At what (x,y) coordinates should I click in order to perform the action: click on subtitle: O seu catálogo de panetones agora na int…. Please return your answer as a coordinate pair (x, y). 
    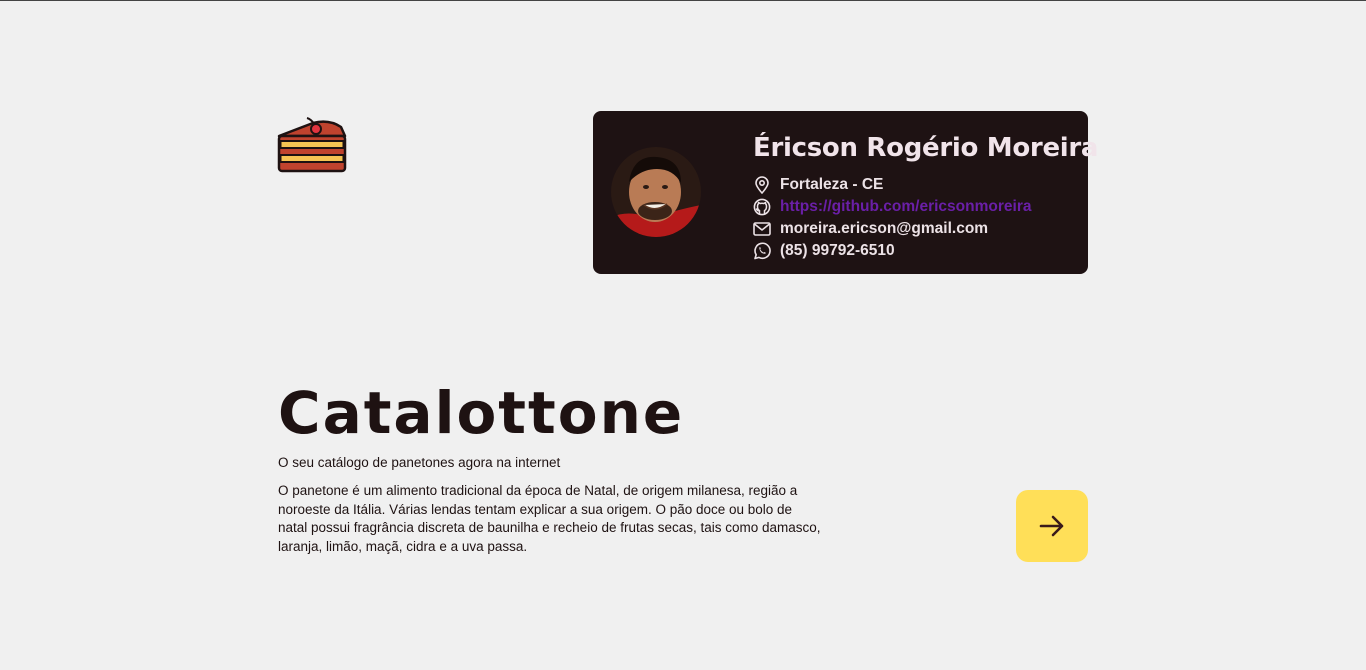
    Looking at the image, I should click on (419, 462).